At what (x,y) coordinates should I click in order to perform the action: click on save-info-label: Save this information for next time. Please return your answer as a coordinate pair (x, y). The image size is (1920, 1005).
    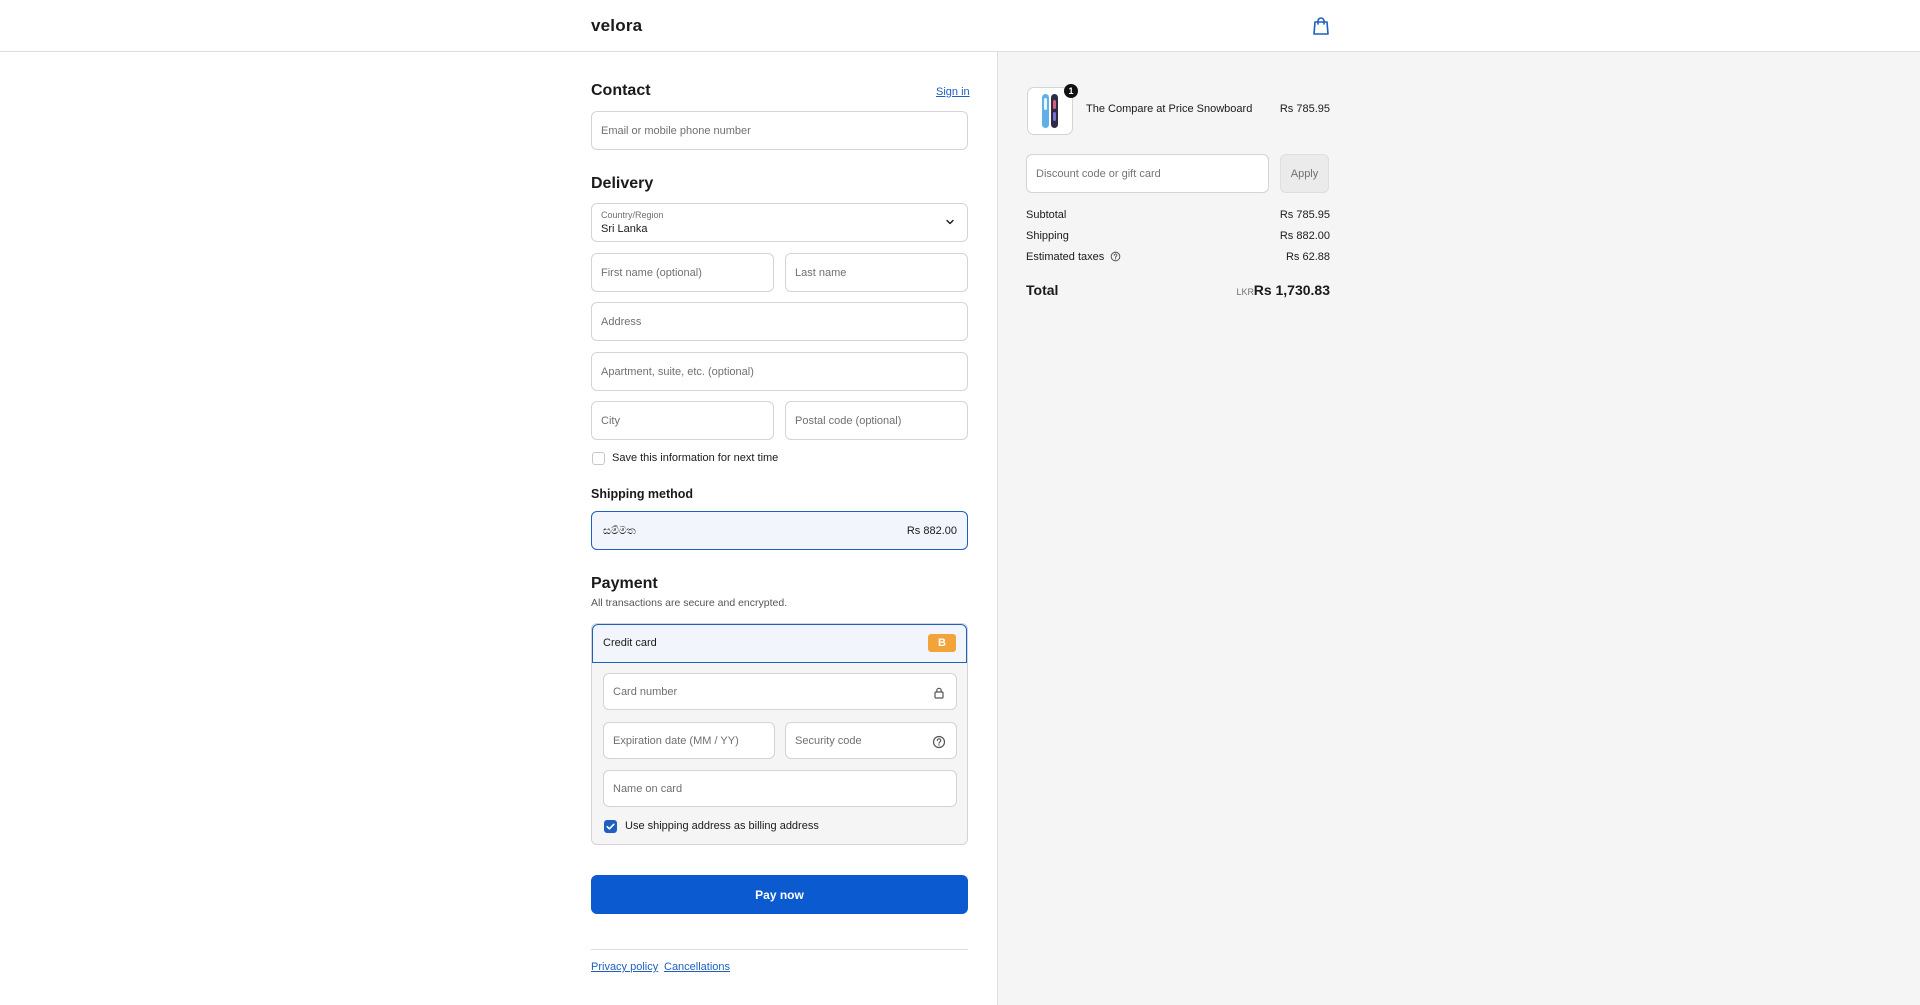
    Looking at the image, I should click on (695, 458).